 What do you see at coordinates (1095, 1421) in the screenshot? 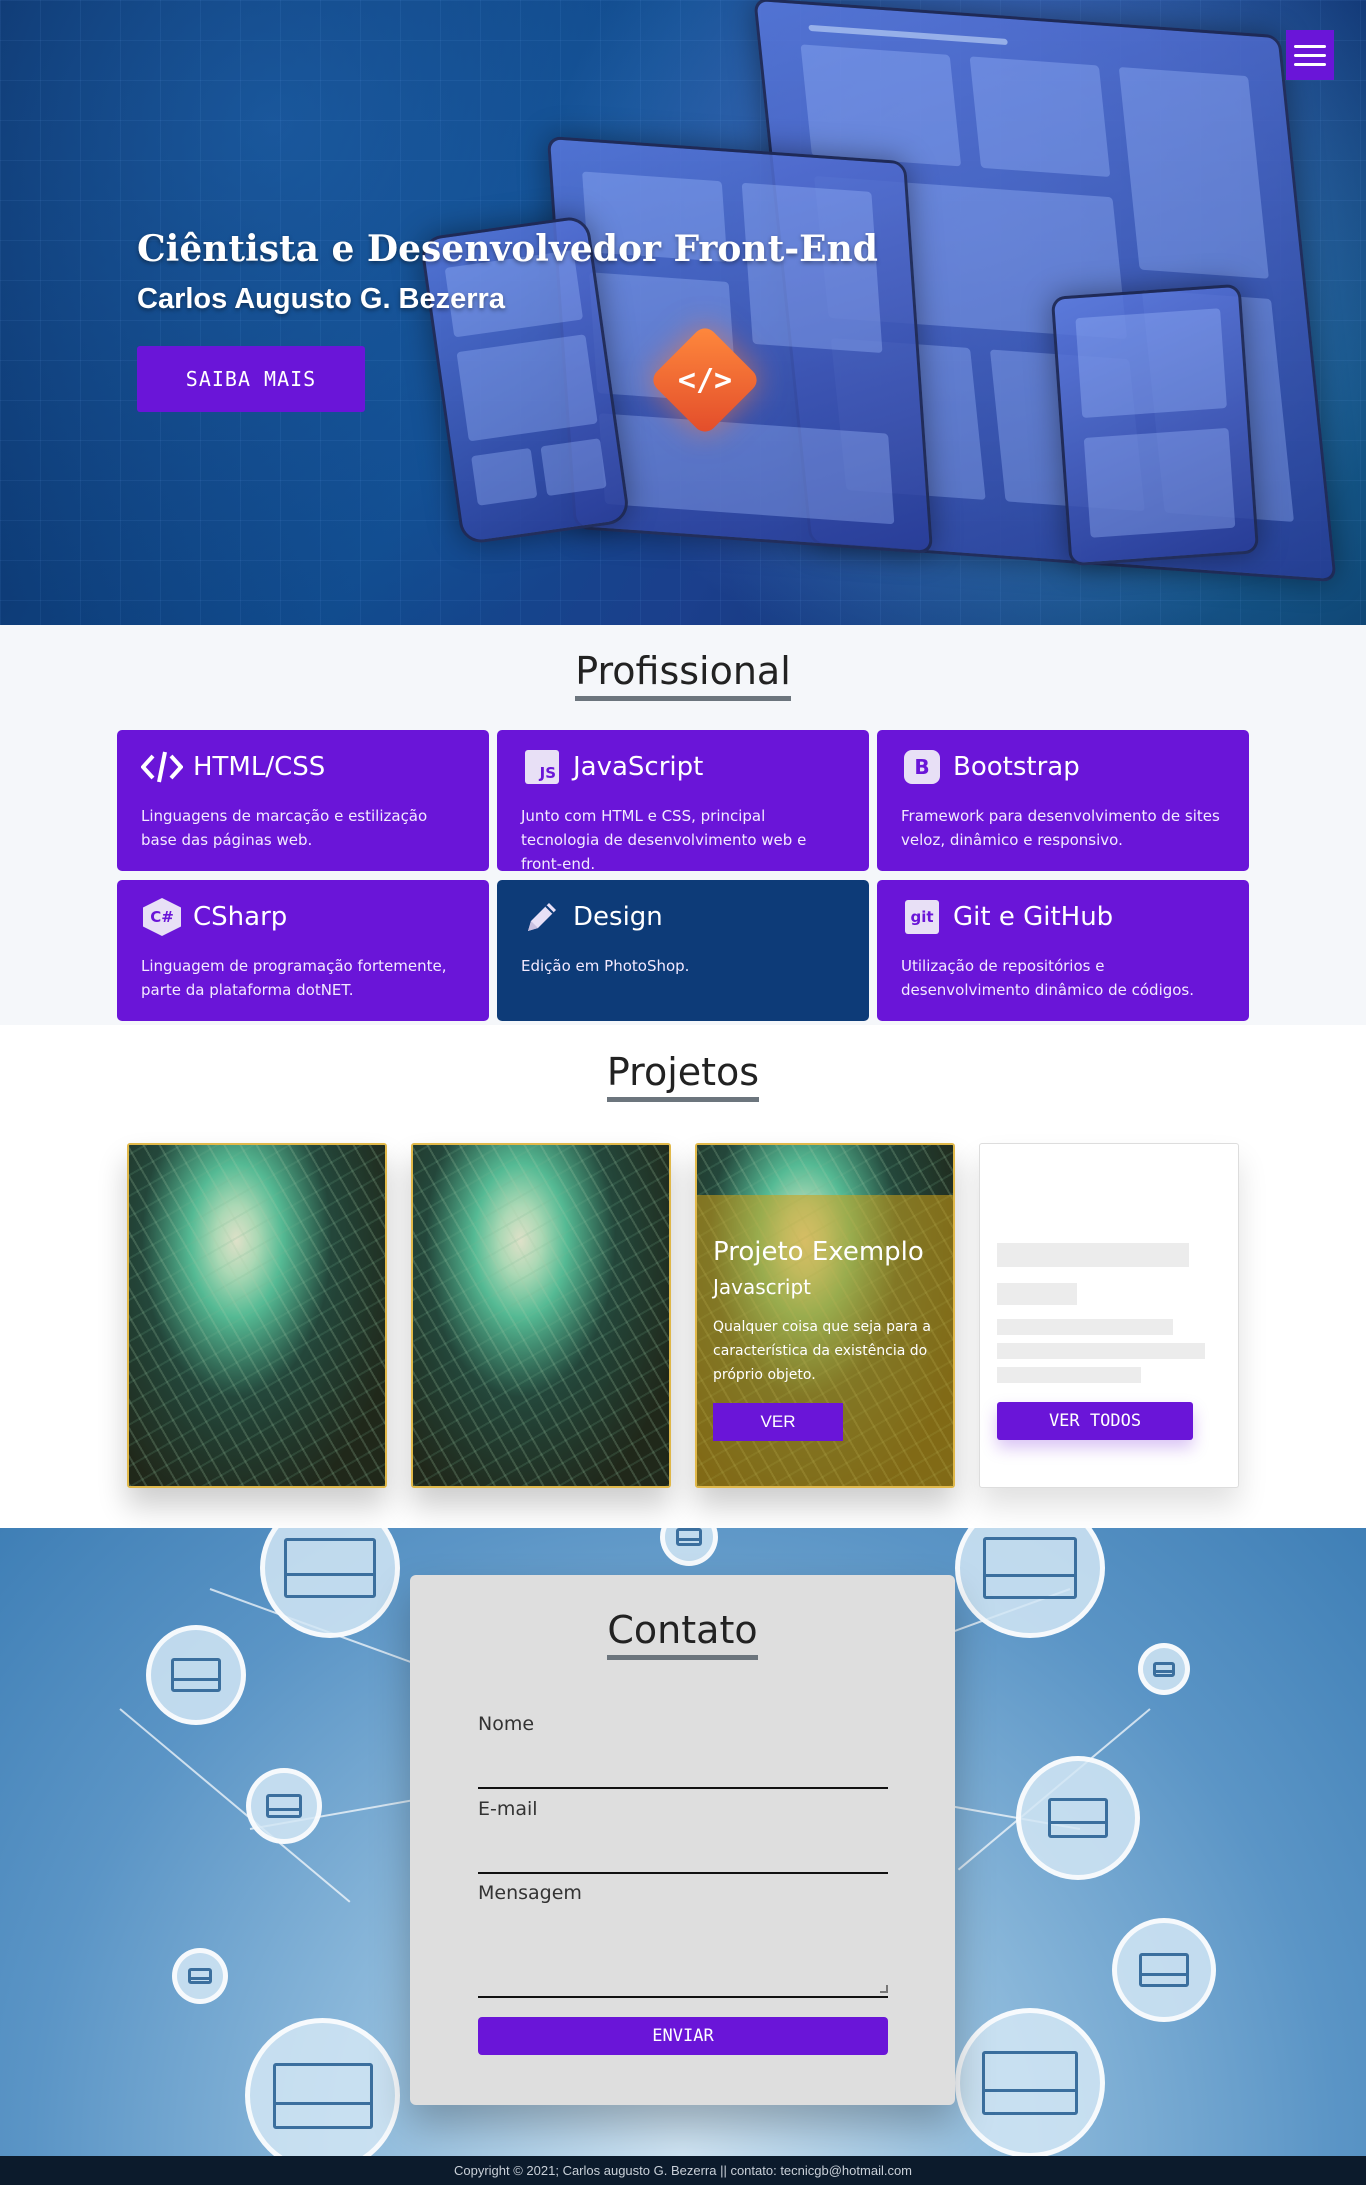
I see `ver-todos-button: VER TODOS` at bounding box center [1095, 1421].